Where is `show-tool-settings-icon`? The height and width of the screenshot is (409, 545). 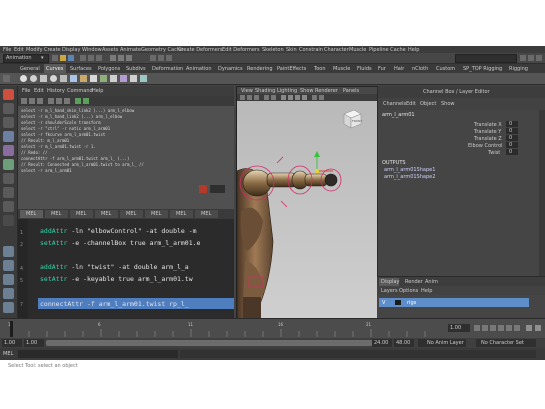 show-tool-settings-icon is located at coordinates (539, 58).